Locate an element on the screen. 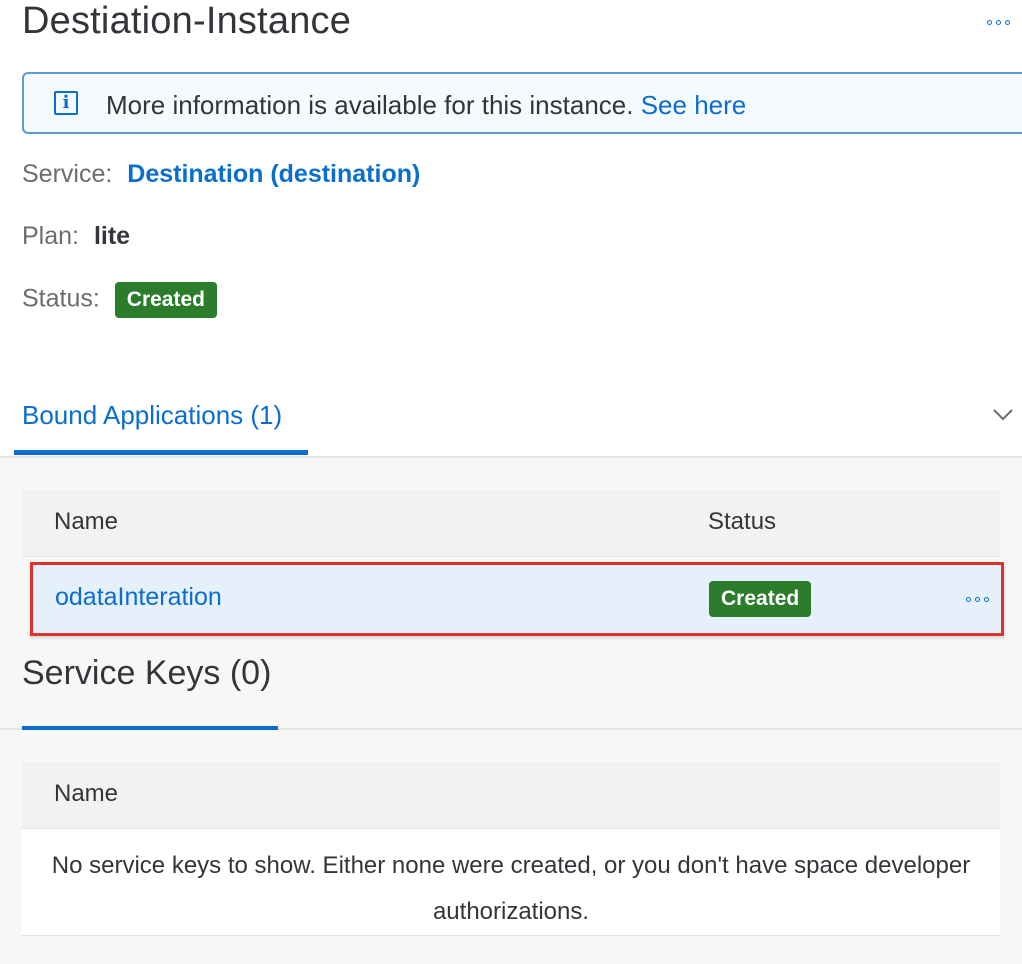 The image size is (1022, 964). expand-collapse-button is located at coordinates (1003, 415).